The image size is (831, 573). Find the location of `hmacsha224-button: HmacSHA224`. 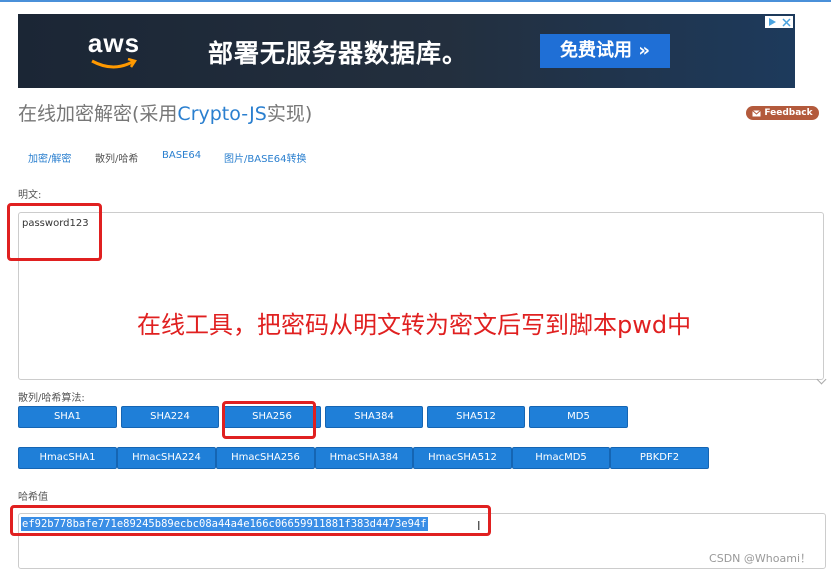

hmacsha224-button: HmacSHA224 is located at coordinates (166, 458).